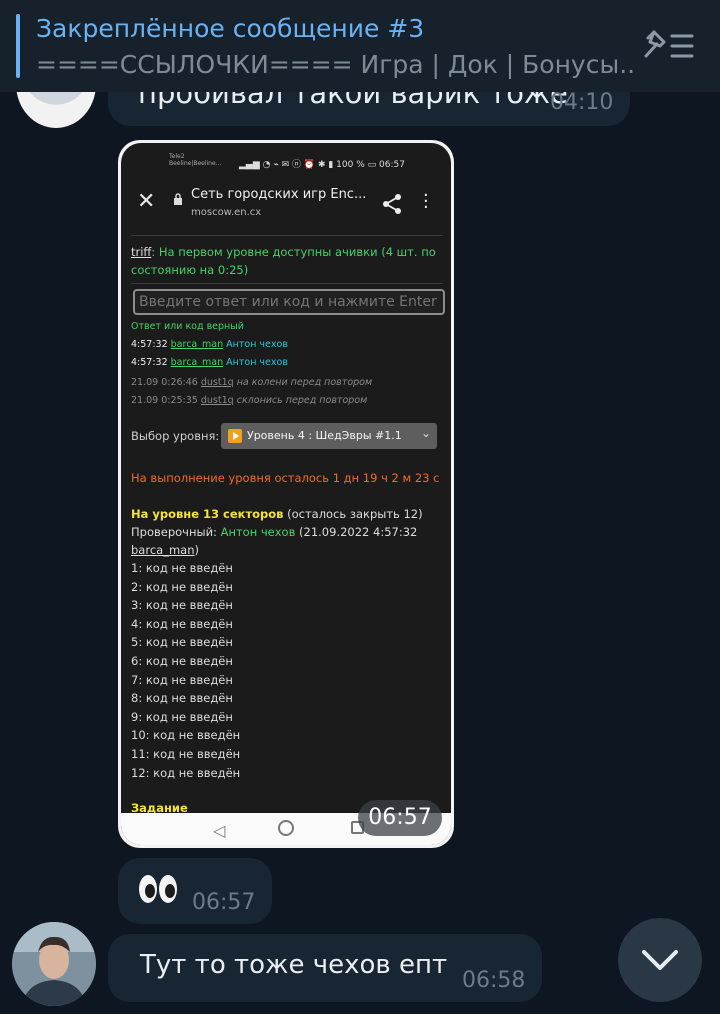 This screenshot has height=1014, width=720. I want to click on sector-row: 10: код не введён, so click(186, 735).